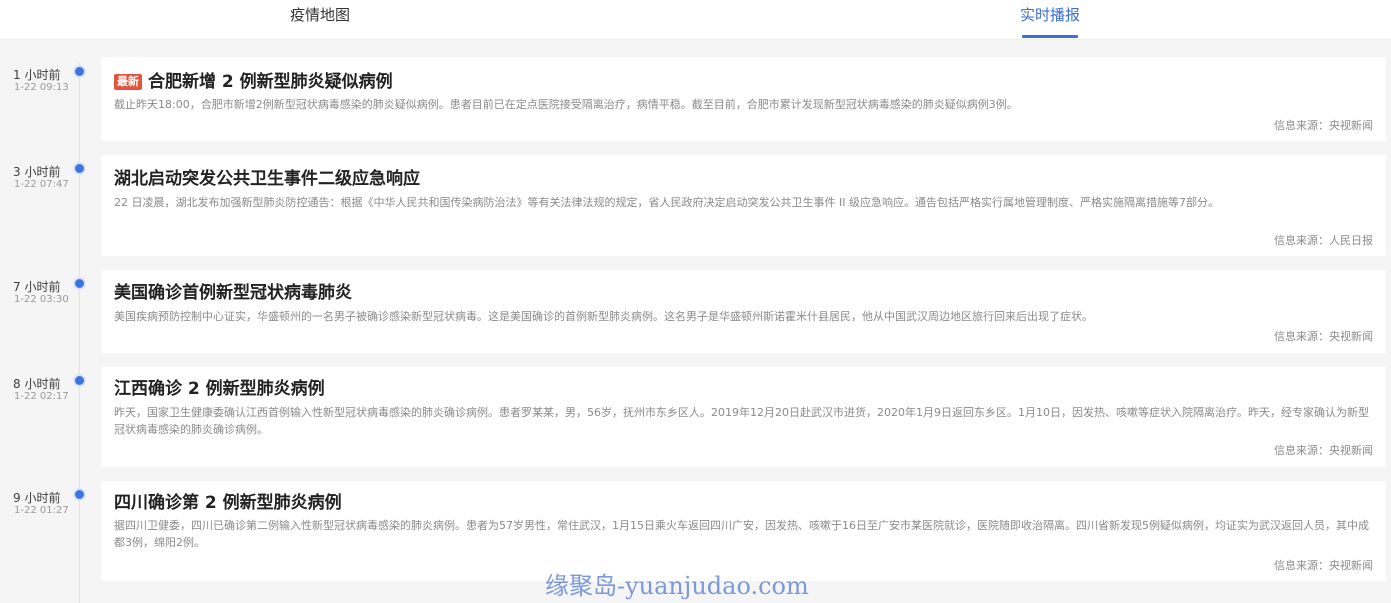 The width and height of the screenshot is (1391, 603). Describe the element at coordinates (37, 287) in the screenshot. I see `time-relative: 7 小时前` at that location.